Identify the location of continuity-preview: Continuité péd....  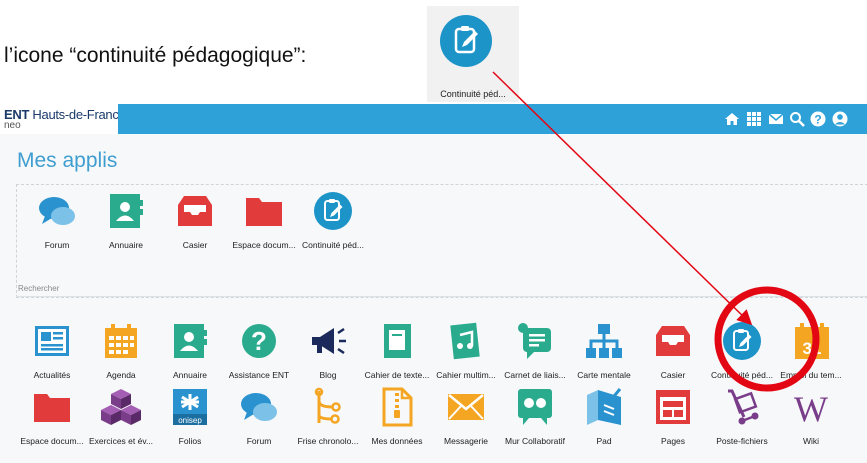
(473, 54).